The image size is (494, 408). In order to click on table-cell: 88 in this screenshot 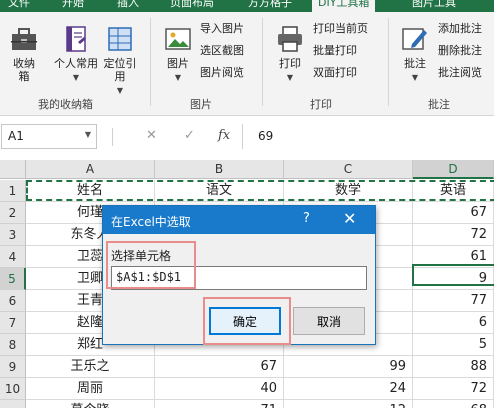, I will do `click(453, 367)`.